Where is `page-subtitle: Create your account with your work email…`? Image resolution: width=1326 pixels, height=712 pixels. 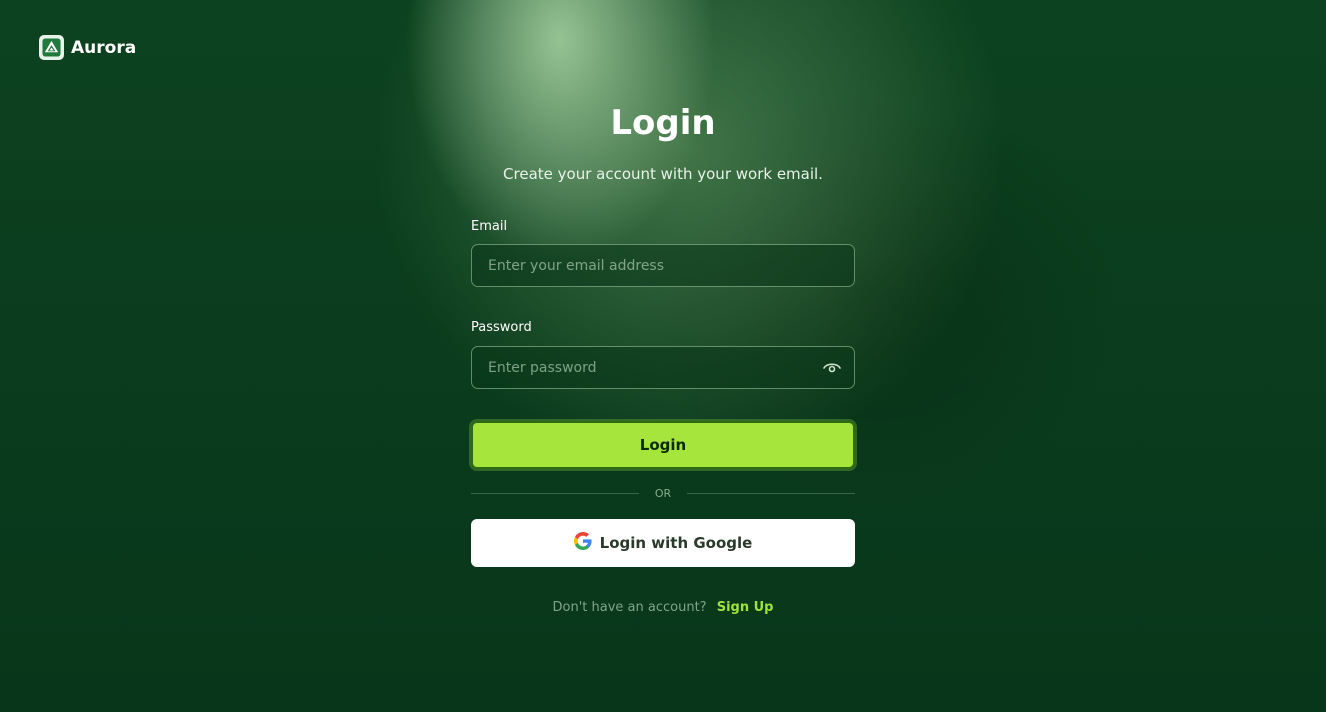
page-subtitle: Create your account with your work email… is located at coordinates (663, 174).